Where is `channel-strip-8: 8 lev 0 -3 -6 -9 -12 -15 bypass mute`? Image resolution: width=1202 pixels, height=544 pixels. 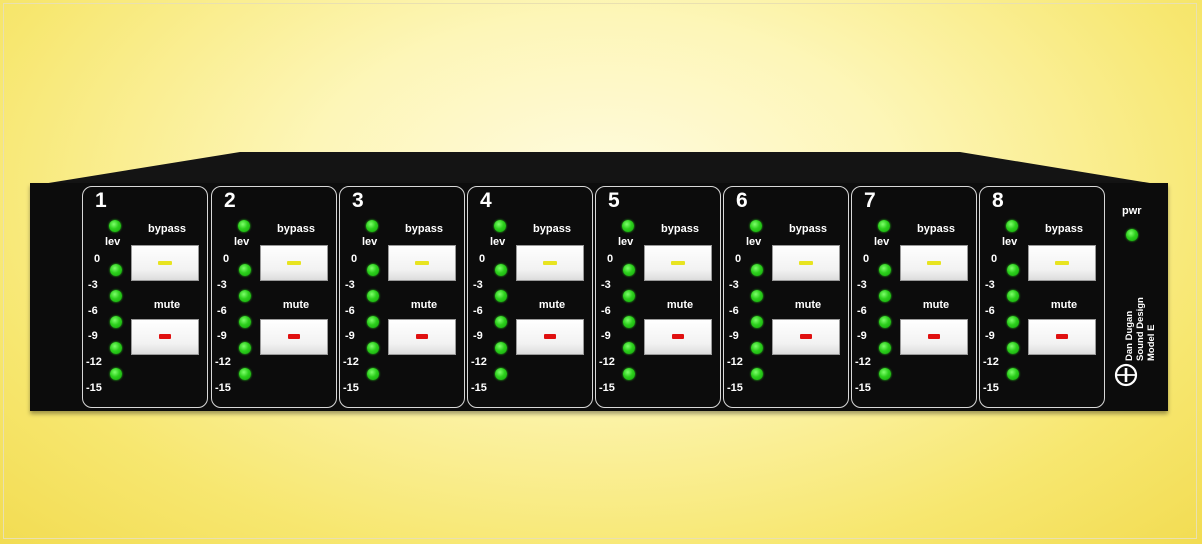
channel-strip-8: 8 lev 0 -3 -6 -9 -12 -15 bypass mute is located at coordinates (1042, 297).